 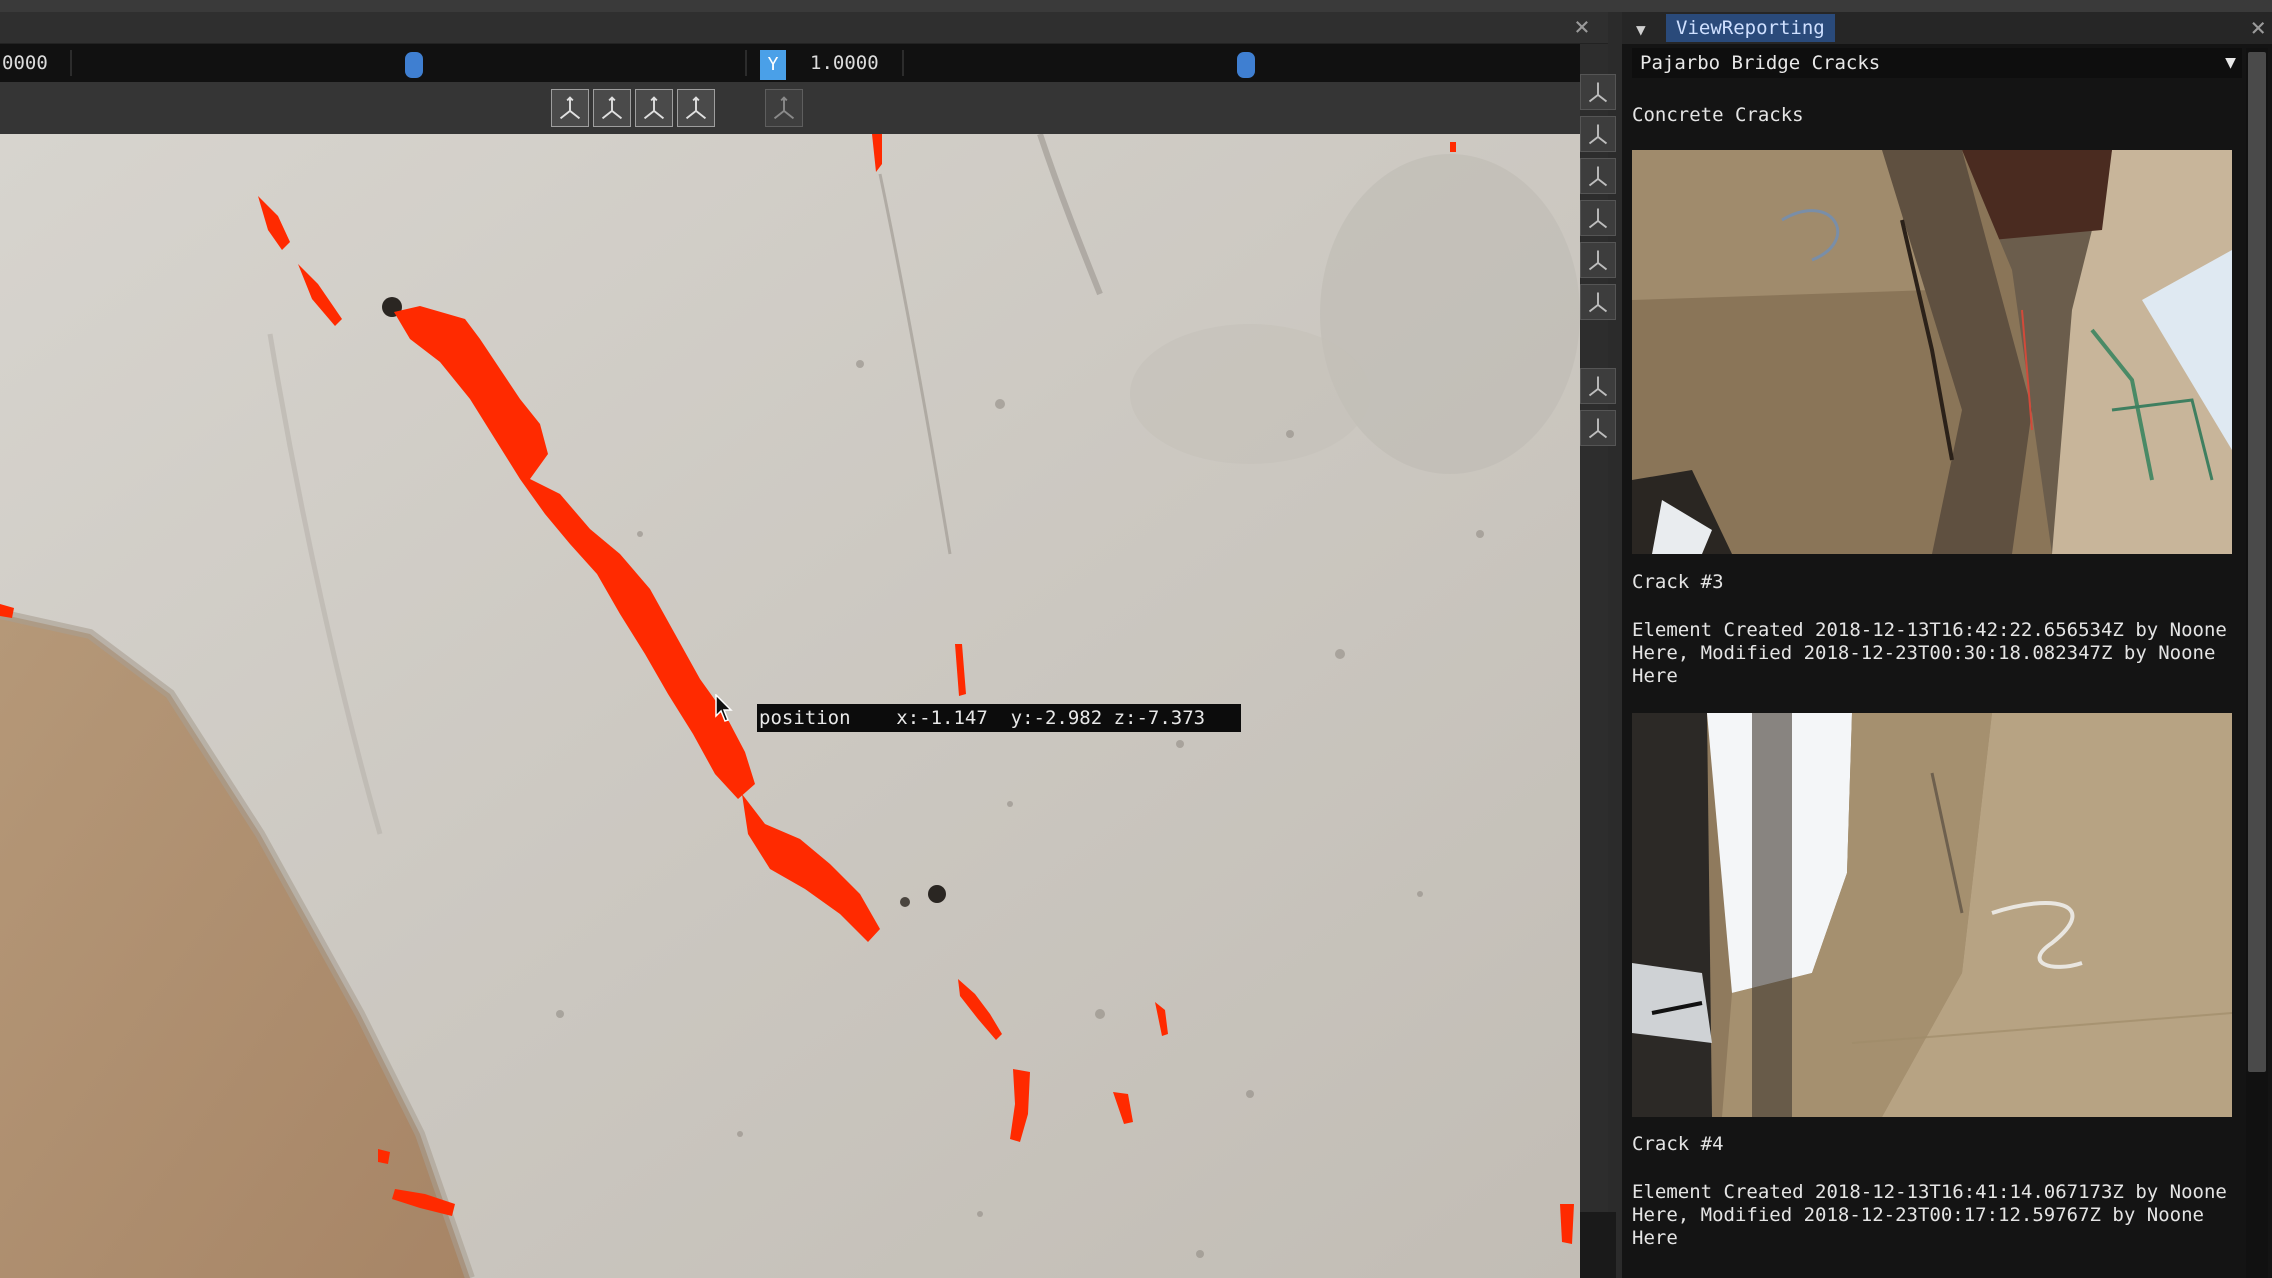 What do you see at coordinates (2258, 28) in the screenshot?
I see `panel-close-icon: ×` at bounding box center [2258, 28].